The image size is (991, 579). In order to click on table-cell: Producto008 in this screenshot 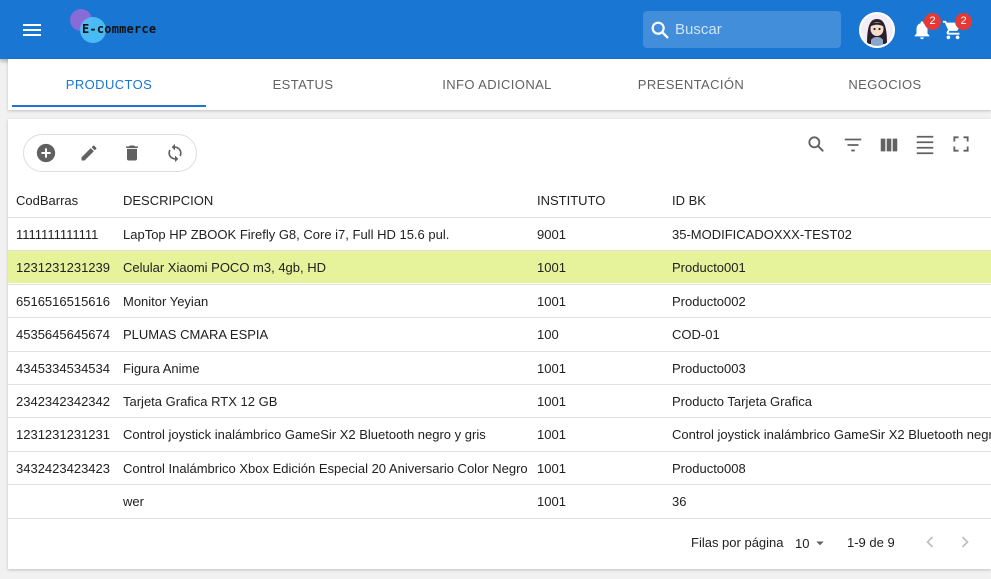, I will do `click(709, 468)`.